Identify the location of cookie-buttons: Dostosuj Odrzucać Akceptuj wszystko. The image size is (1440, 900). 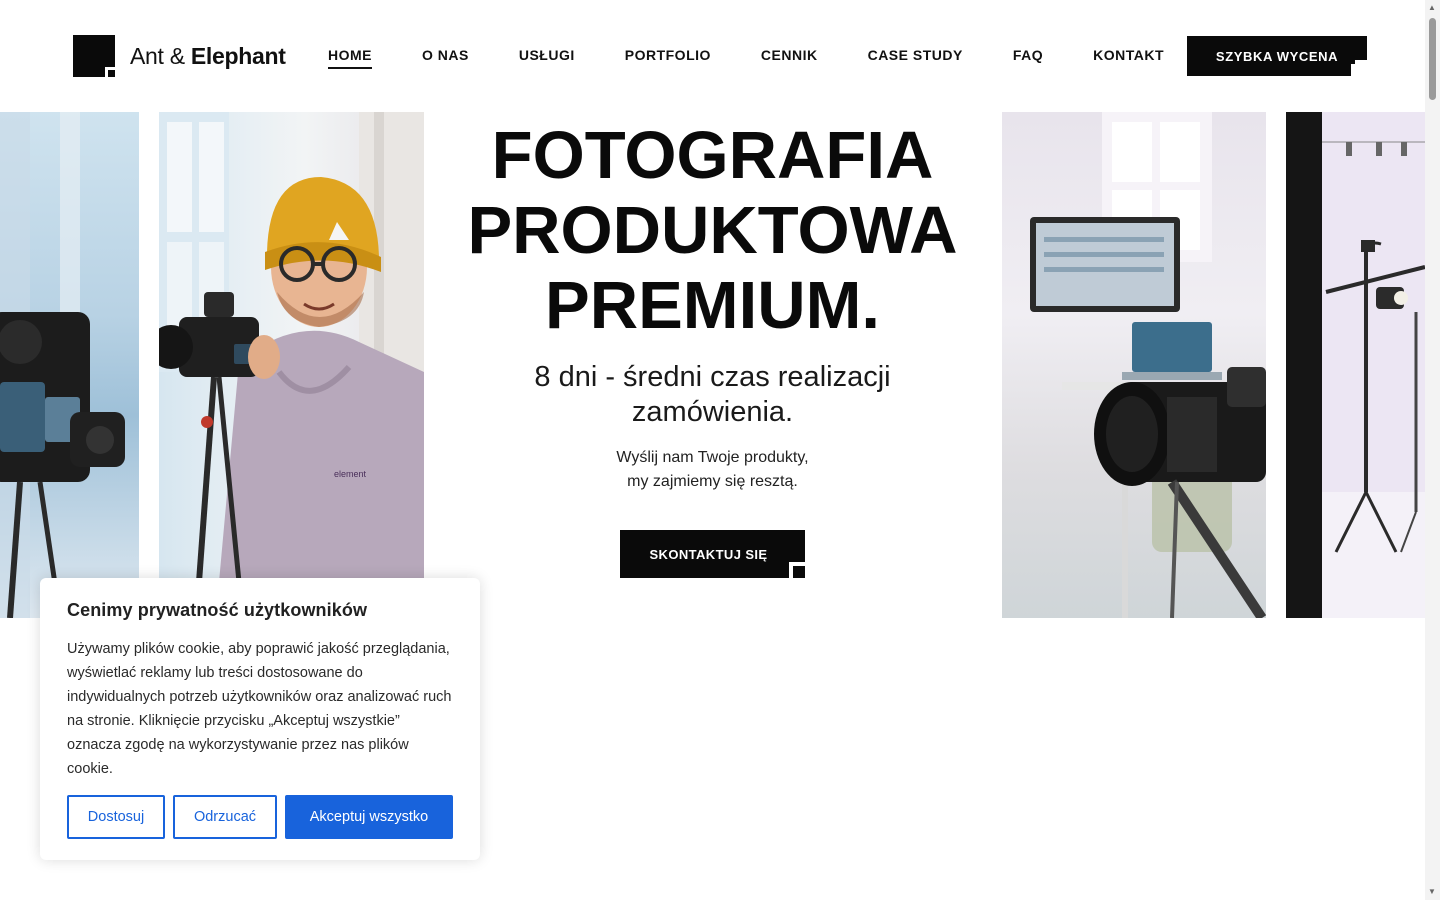
(260, 817).